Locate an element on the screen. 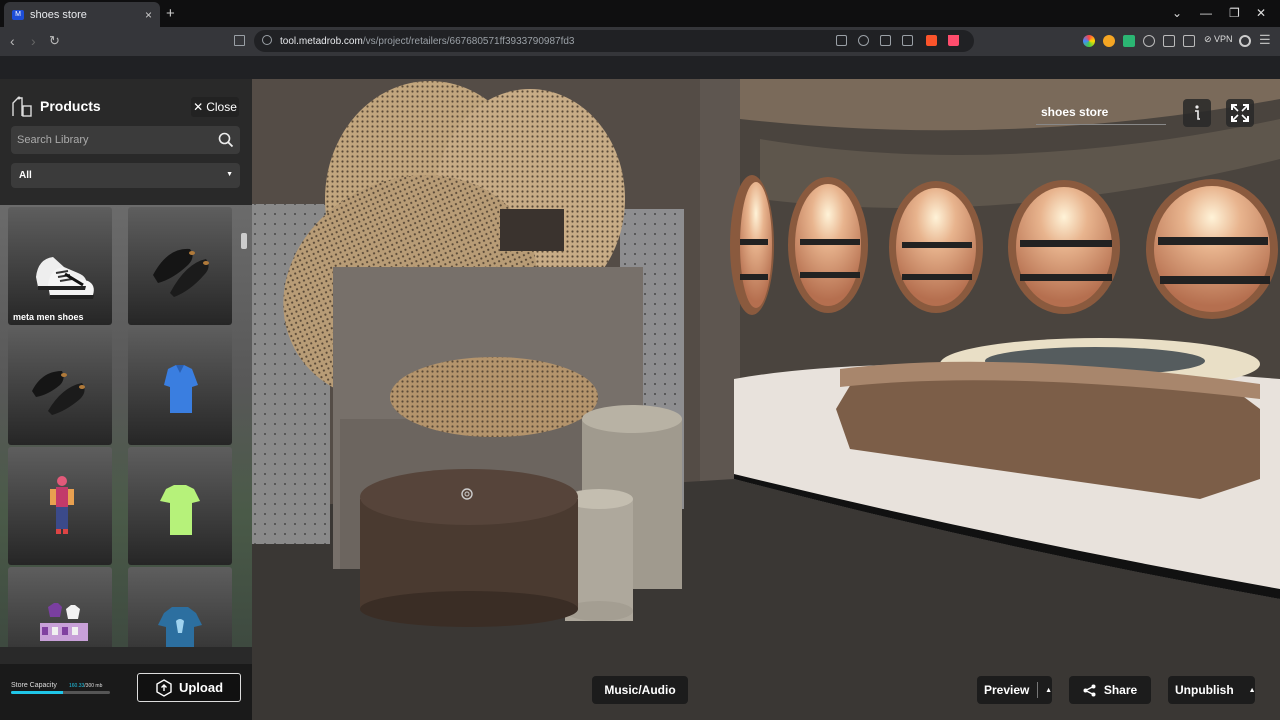 The width and height of the screenshot is (1280, 720). product-card: meta men shoes is located at coordinates (60, 266).